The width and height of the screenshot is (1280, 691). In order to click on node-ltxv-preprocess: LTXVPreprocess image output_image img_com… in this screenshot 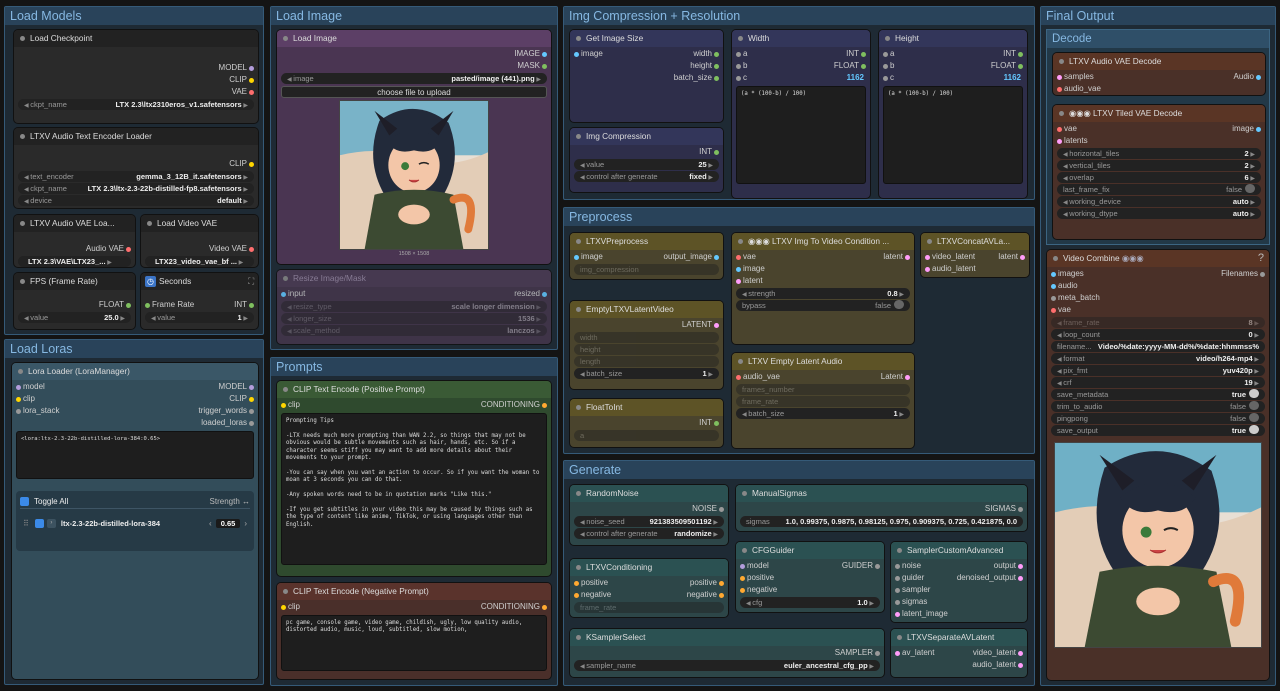, I will do `click(646, 256)`.